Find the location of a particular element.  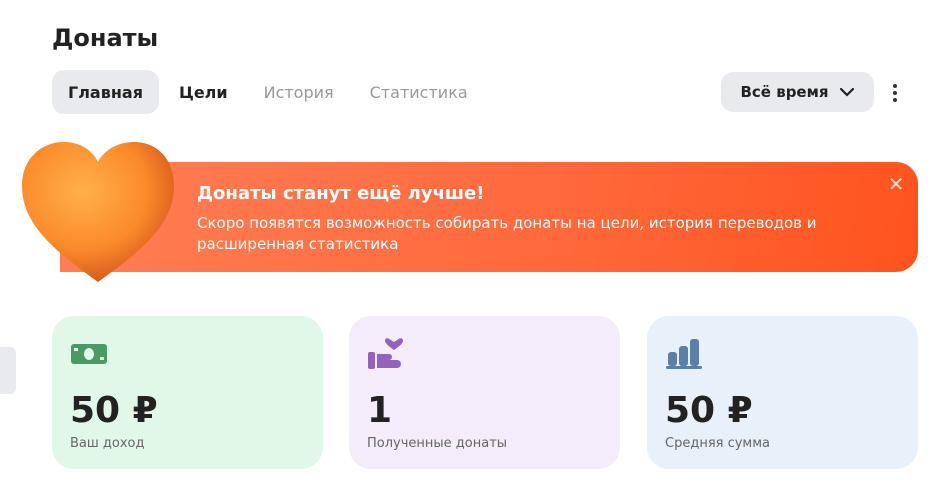

money-icon is located at coordinates (89, 354).